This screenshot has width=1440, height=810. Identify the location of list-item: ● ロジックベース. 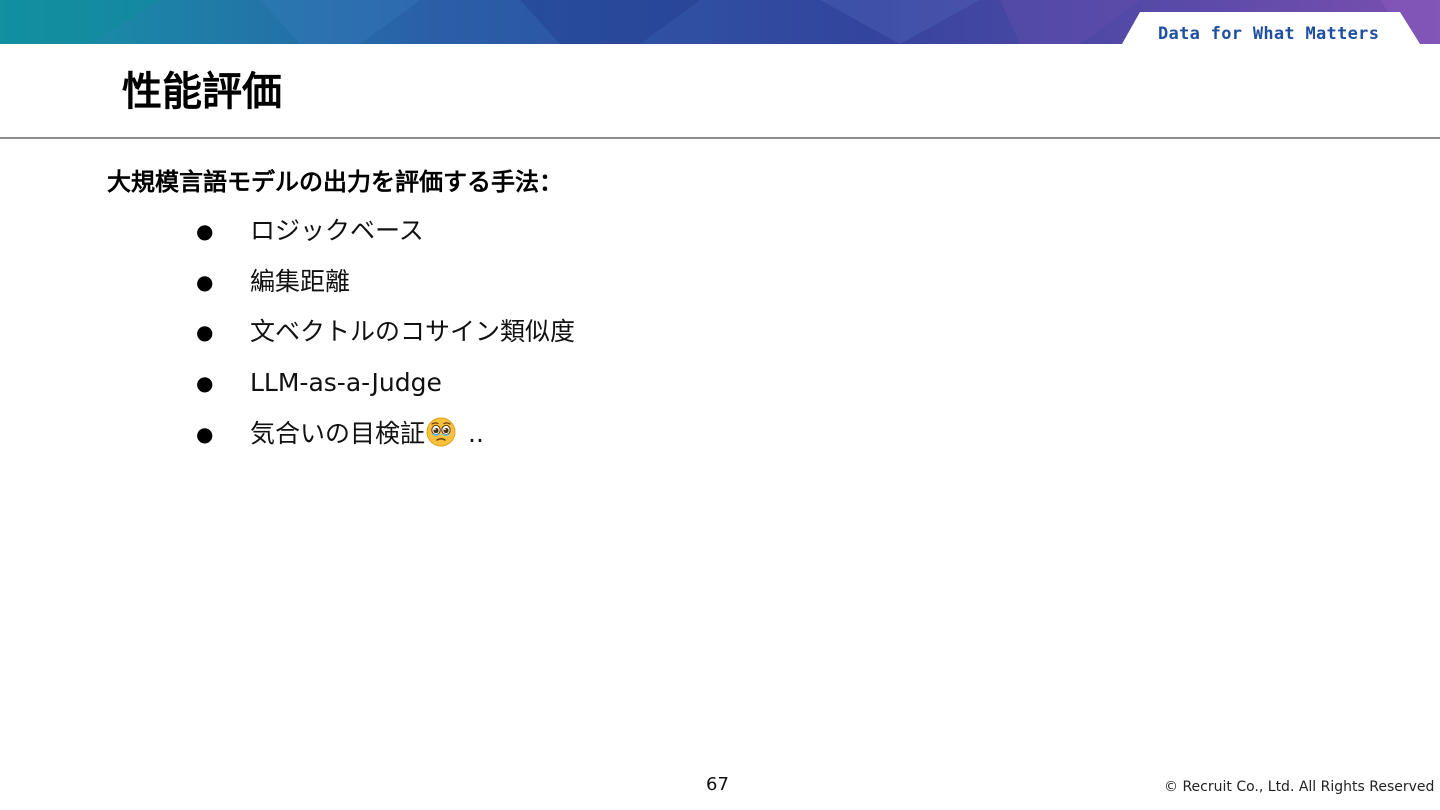
(400, 231).